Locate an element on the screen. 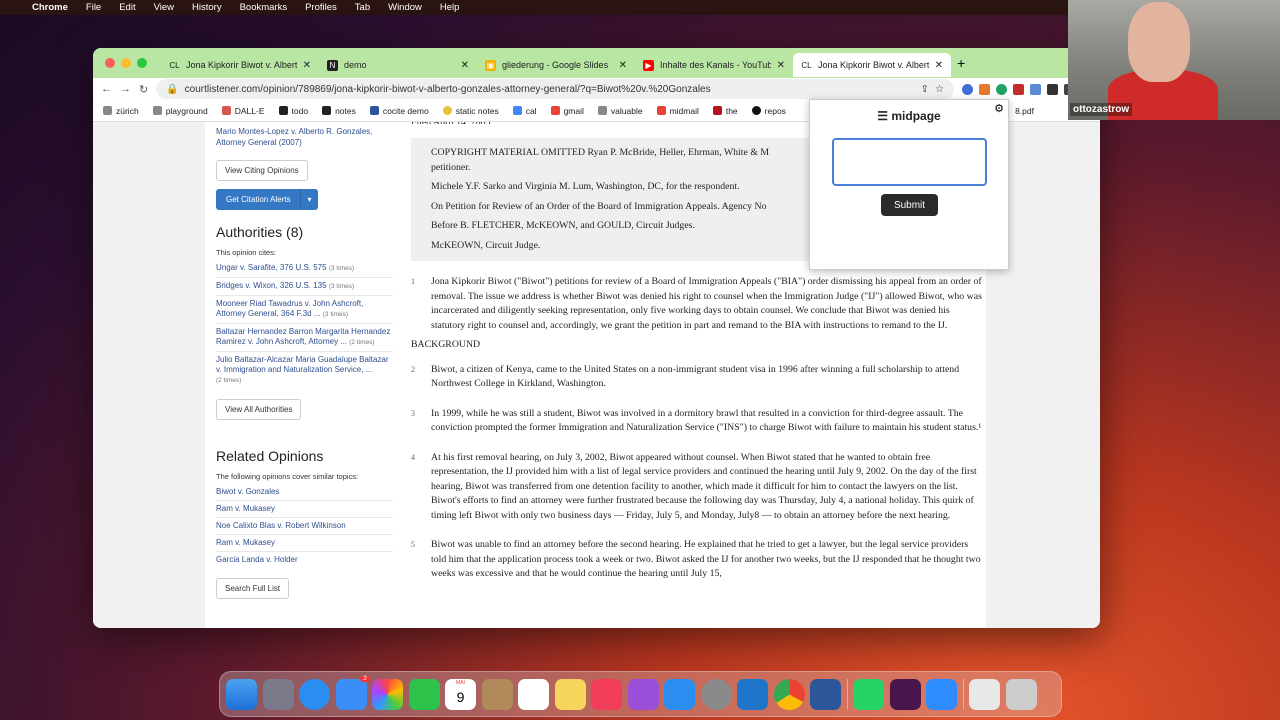 This screenshot has width=1280, height=720. bookmark-item: cal is located at coordinates (524, 111).